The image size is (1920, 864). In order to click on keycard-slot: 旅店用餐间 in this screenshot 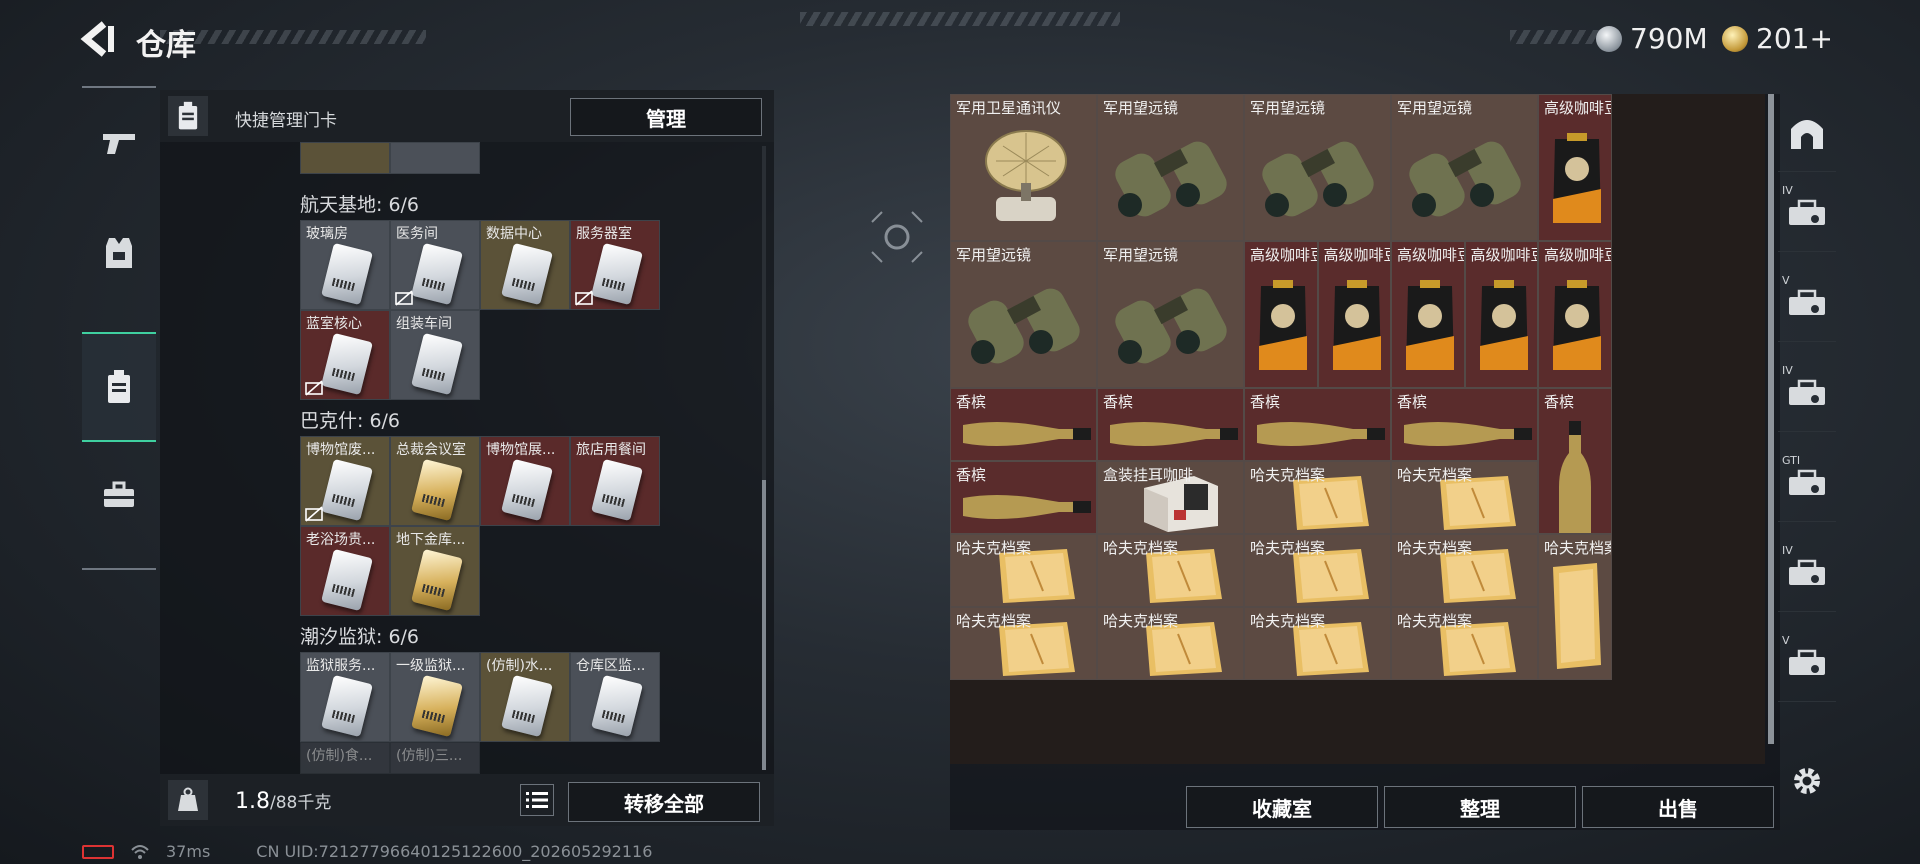, I will do `click(615, 481)`.